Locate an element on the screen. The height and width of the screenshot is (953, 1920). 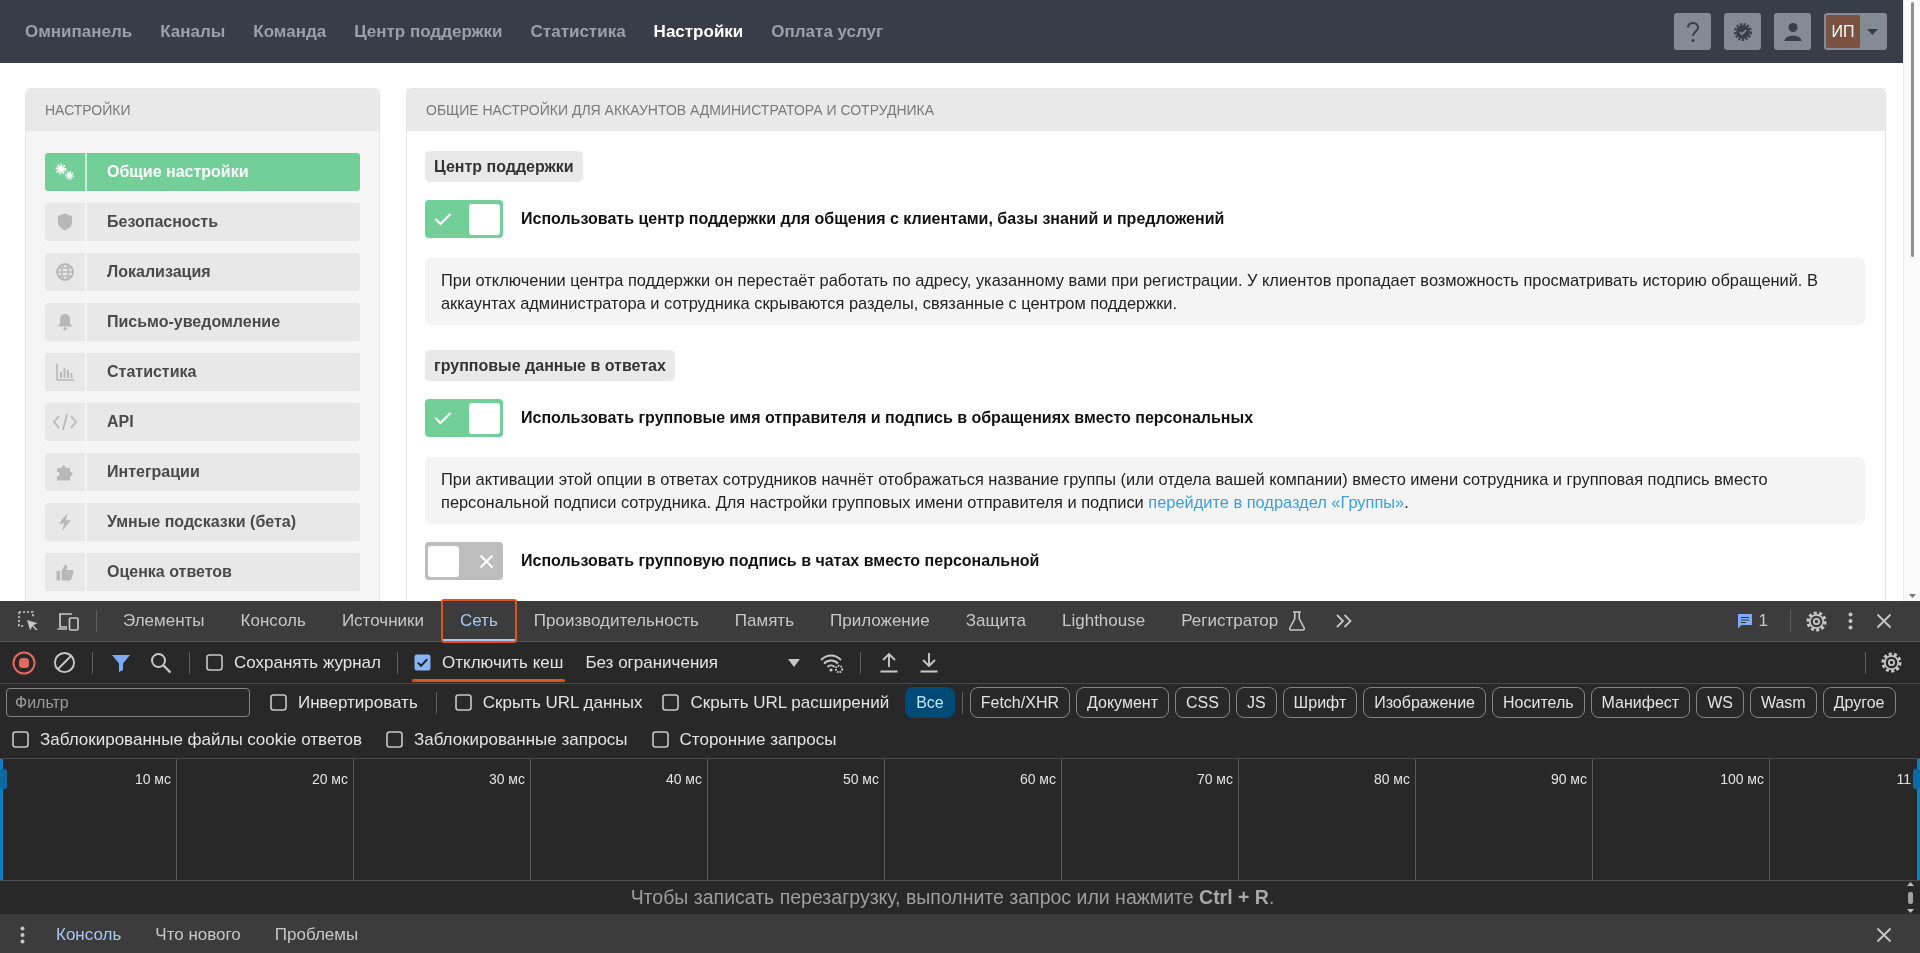
verified-button is located at coordinates (1742, 31).